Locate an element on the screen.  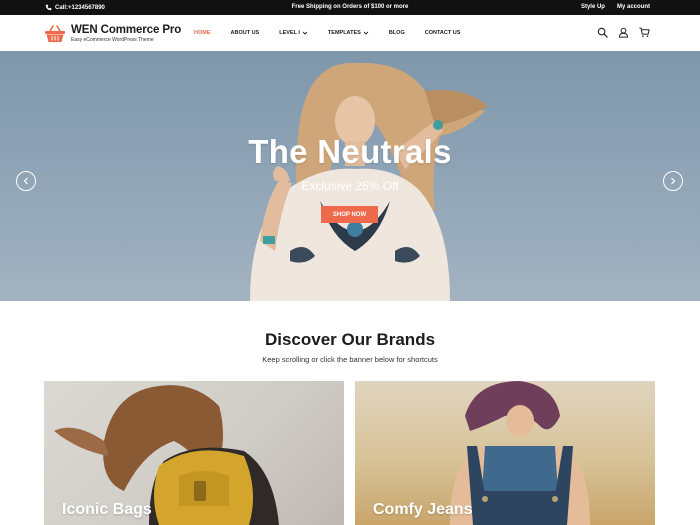
cart-icon is located at coordinates (644, 32).